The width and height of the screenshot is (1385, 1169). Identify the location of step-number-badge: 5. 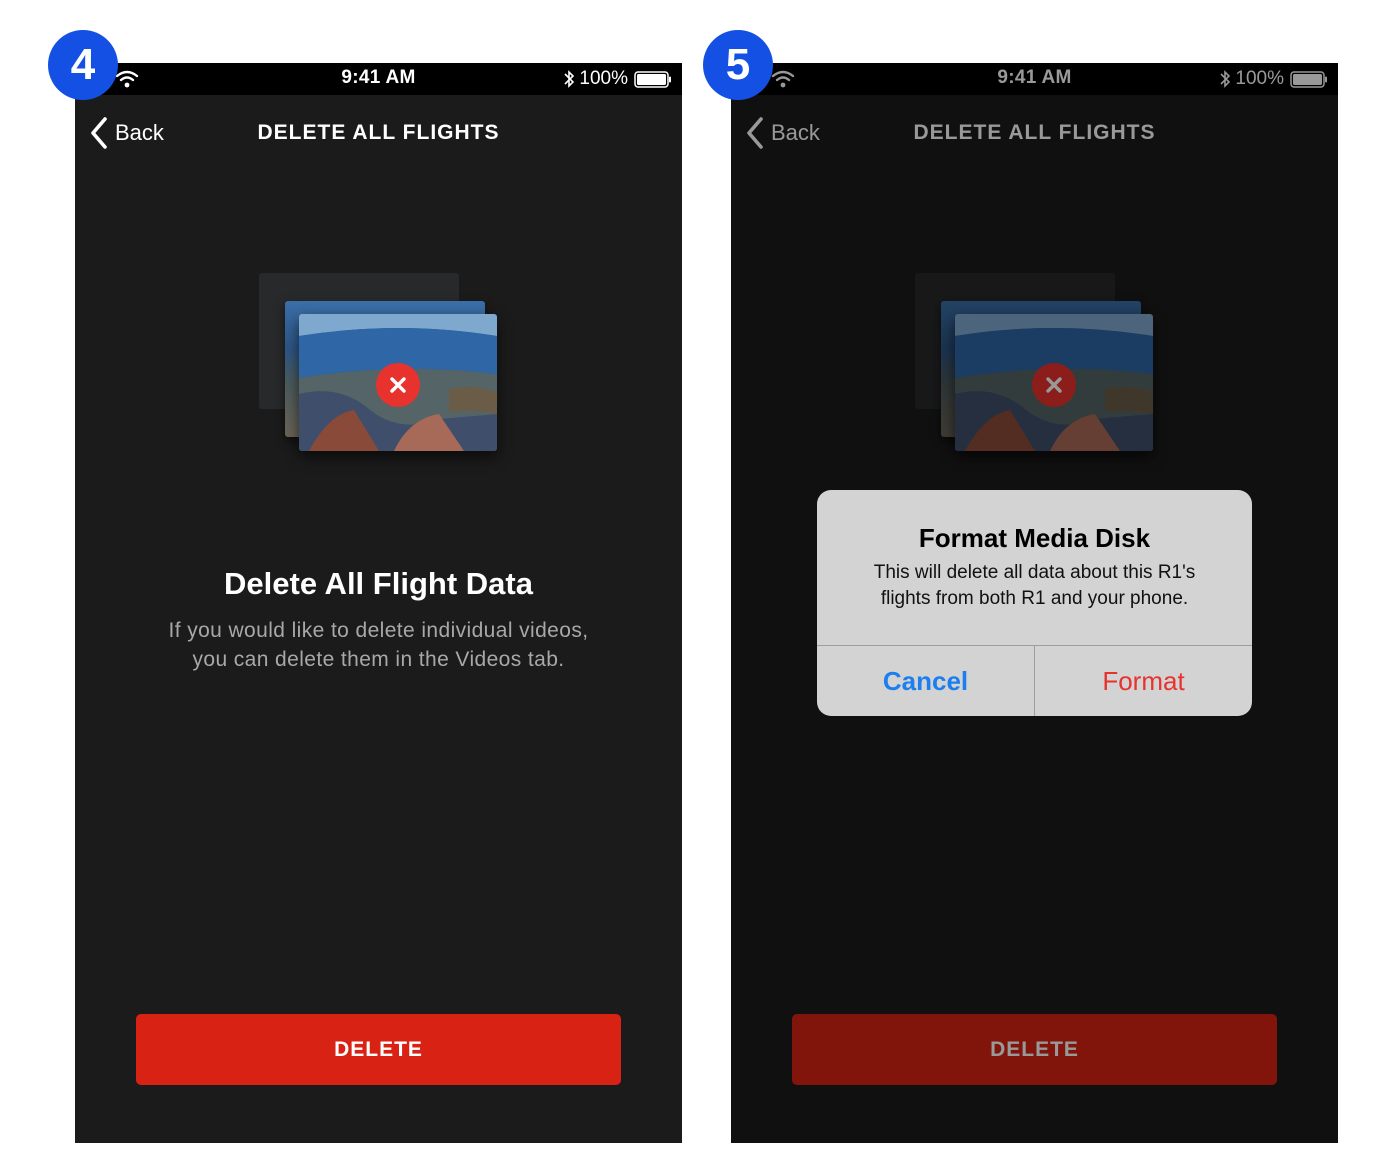
(738, 65).